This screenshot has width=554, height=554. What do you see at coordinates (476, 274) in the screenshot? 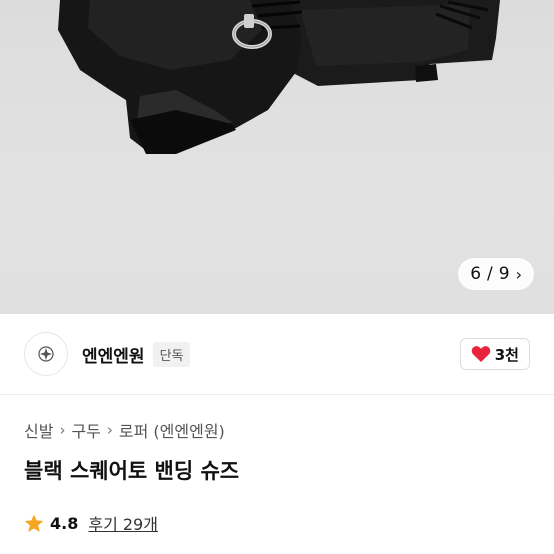
I see `gallery-current: 6` at bounding box center [476, 274].